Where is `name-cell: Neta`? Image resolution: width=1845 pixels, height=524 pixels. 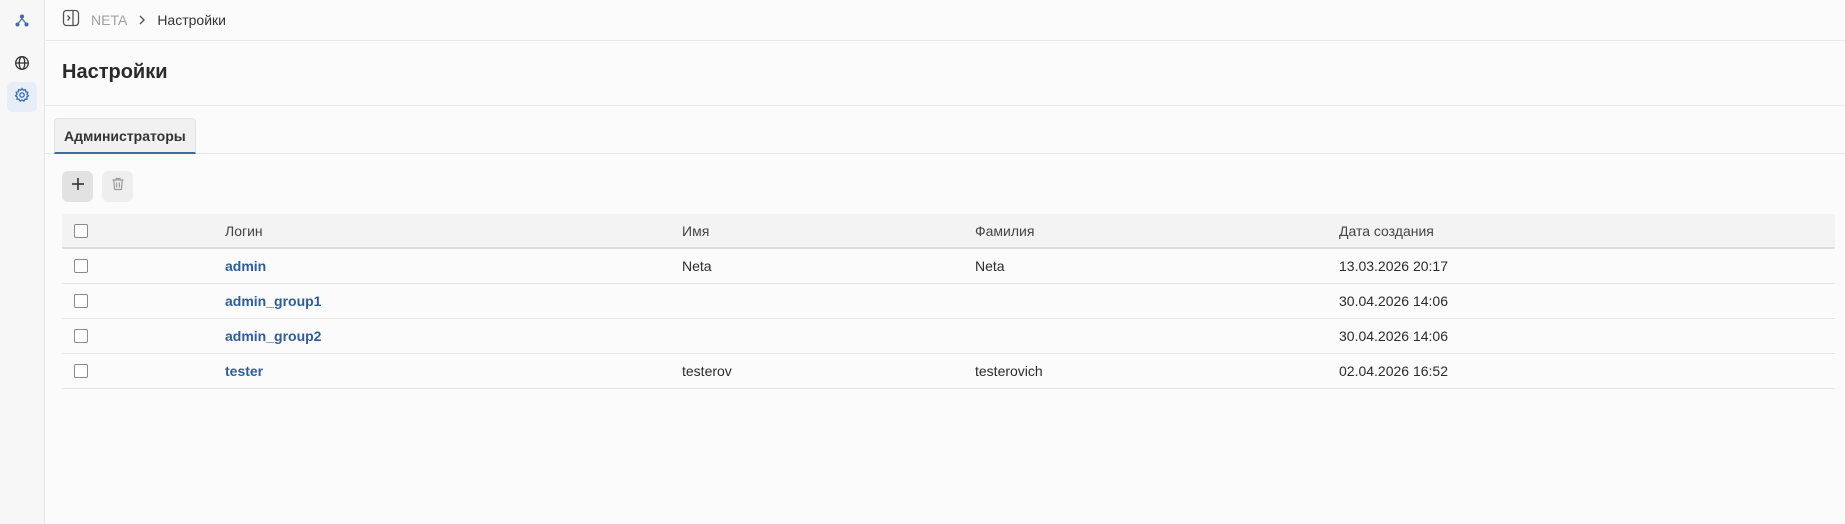
name-cell: Neta is located at coordinates (697, 266).